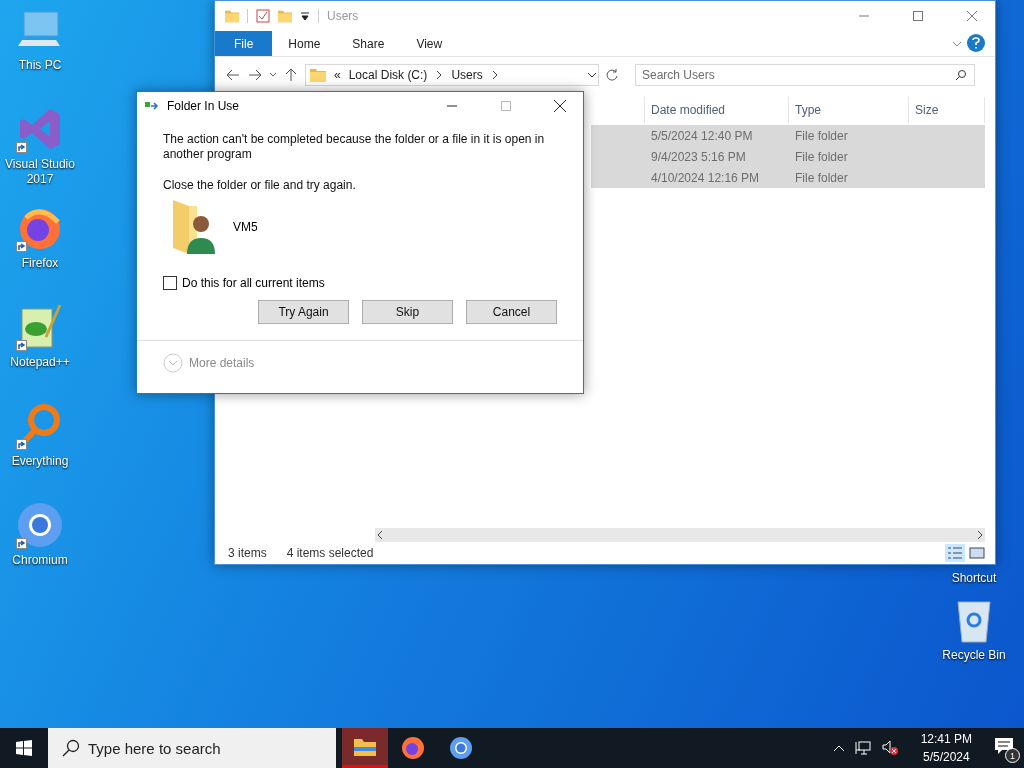  Describe the element at coordinates (974, 655) in the screenshot. I see `desktop-icon-label: Recycle Bin` at that location.